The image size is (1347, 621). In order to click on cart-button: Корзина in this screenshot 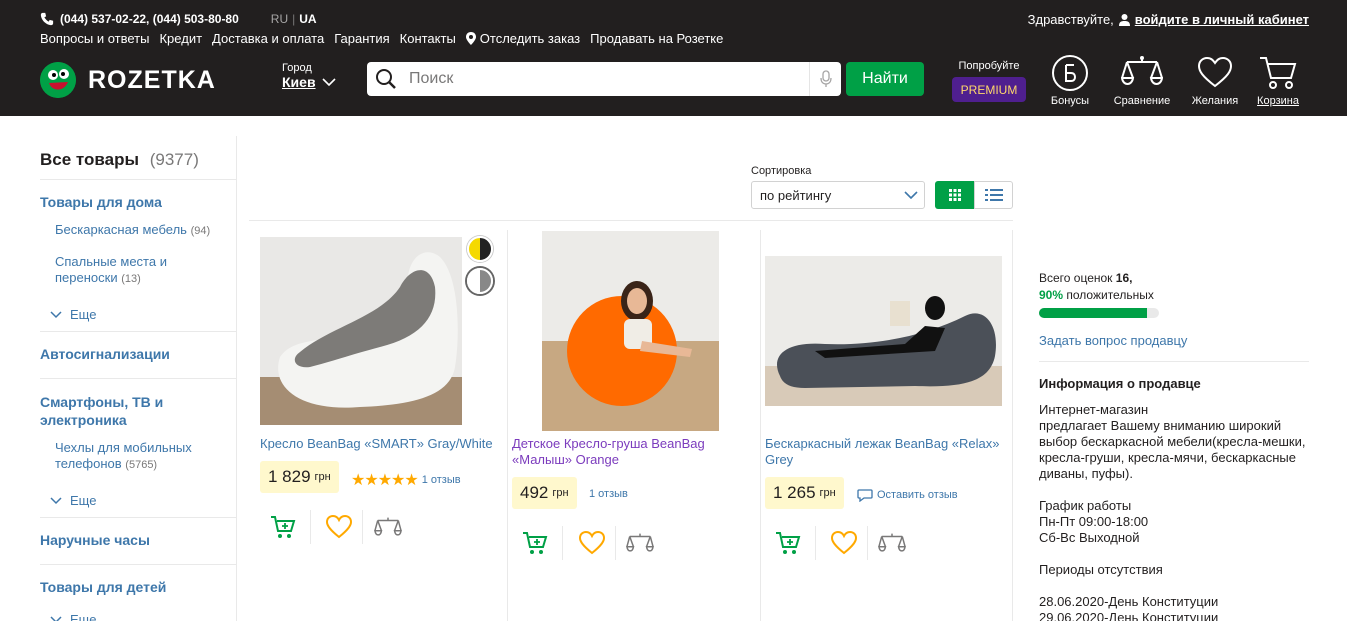, I will do `click(1278, 80)`.